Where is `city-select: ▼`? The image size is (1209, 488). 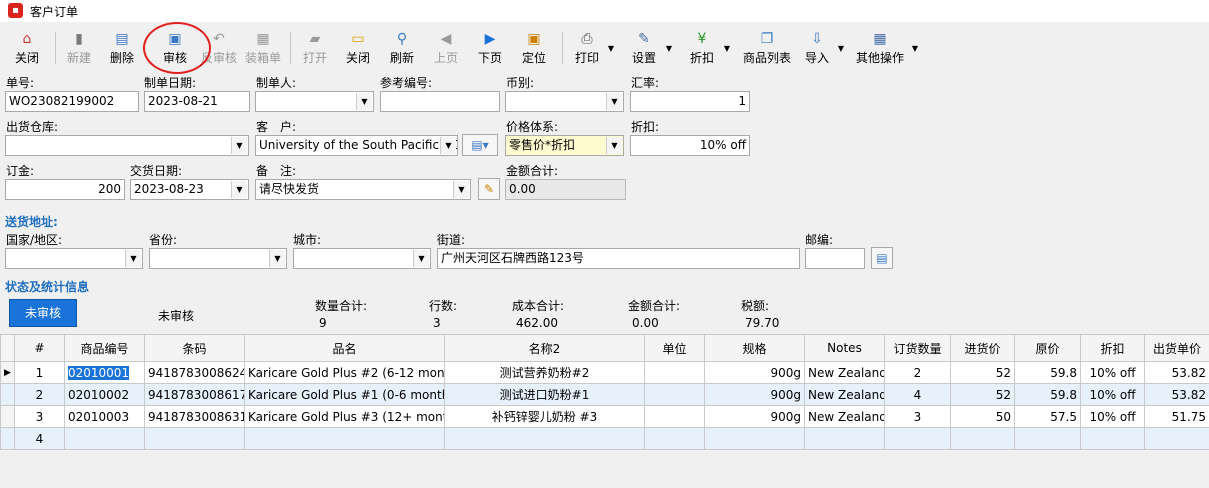
city-select: ▼ is located at coordinates (362, 258).